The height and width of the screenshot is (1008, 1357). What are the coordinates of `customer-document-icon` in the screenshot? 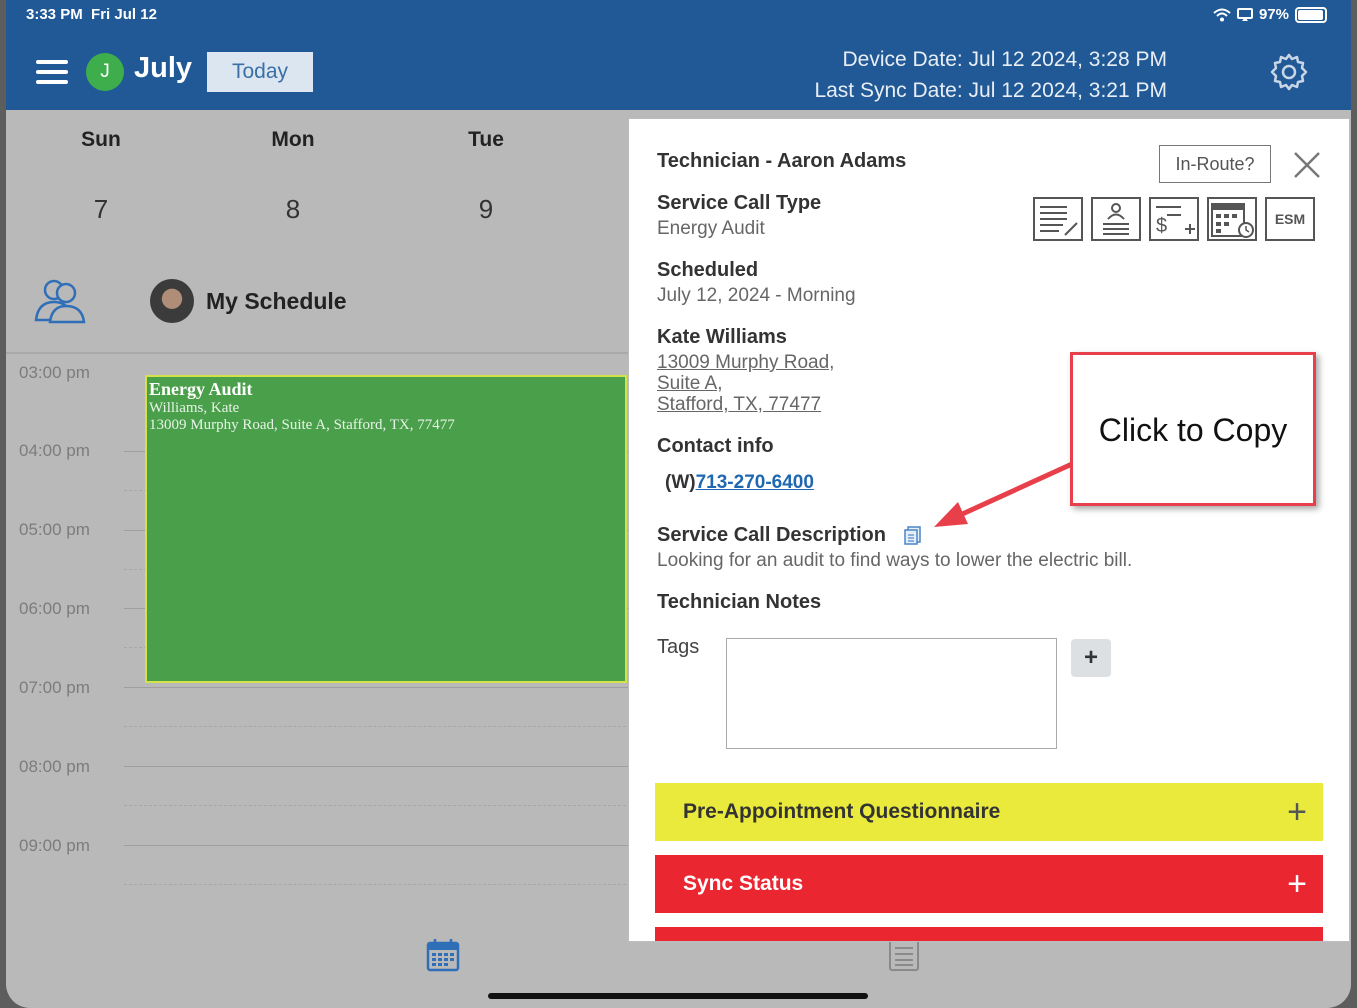 It's located at (1116, 219).